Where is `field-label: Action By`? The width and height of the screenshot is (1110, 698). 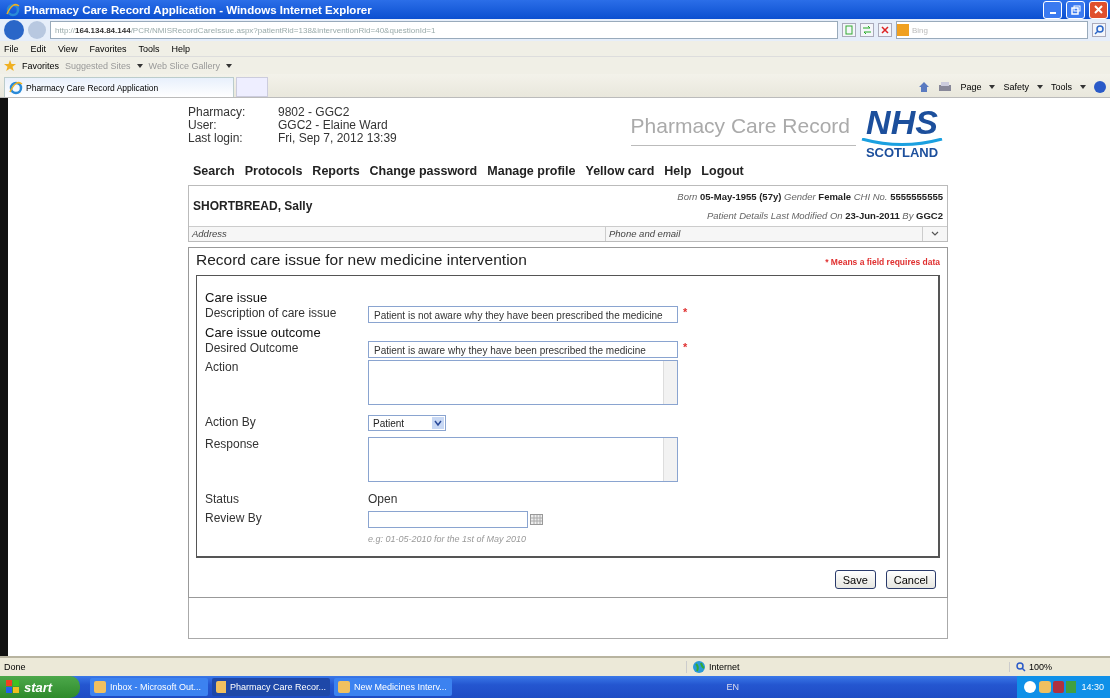 field-label: Action By is located at coordinates (231, 422).